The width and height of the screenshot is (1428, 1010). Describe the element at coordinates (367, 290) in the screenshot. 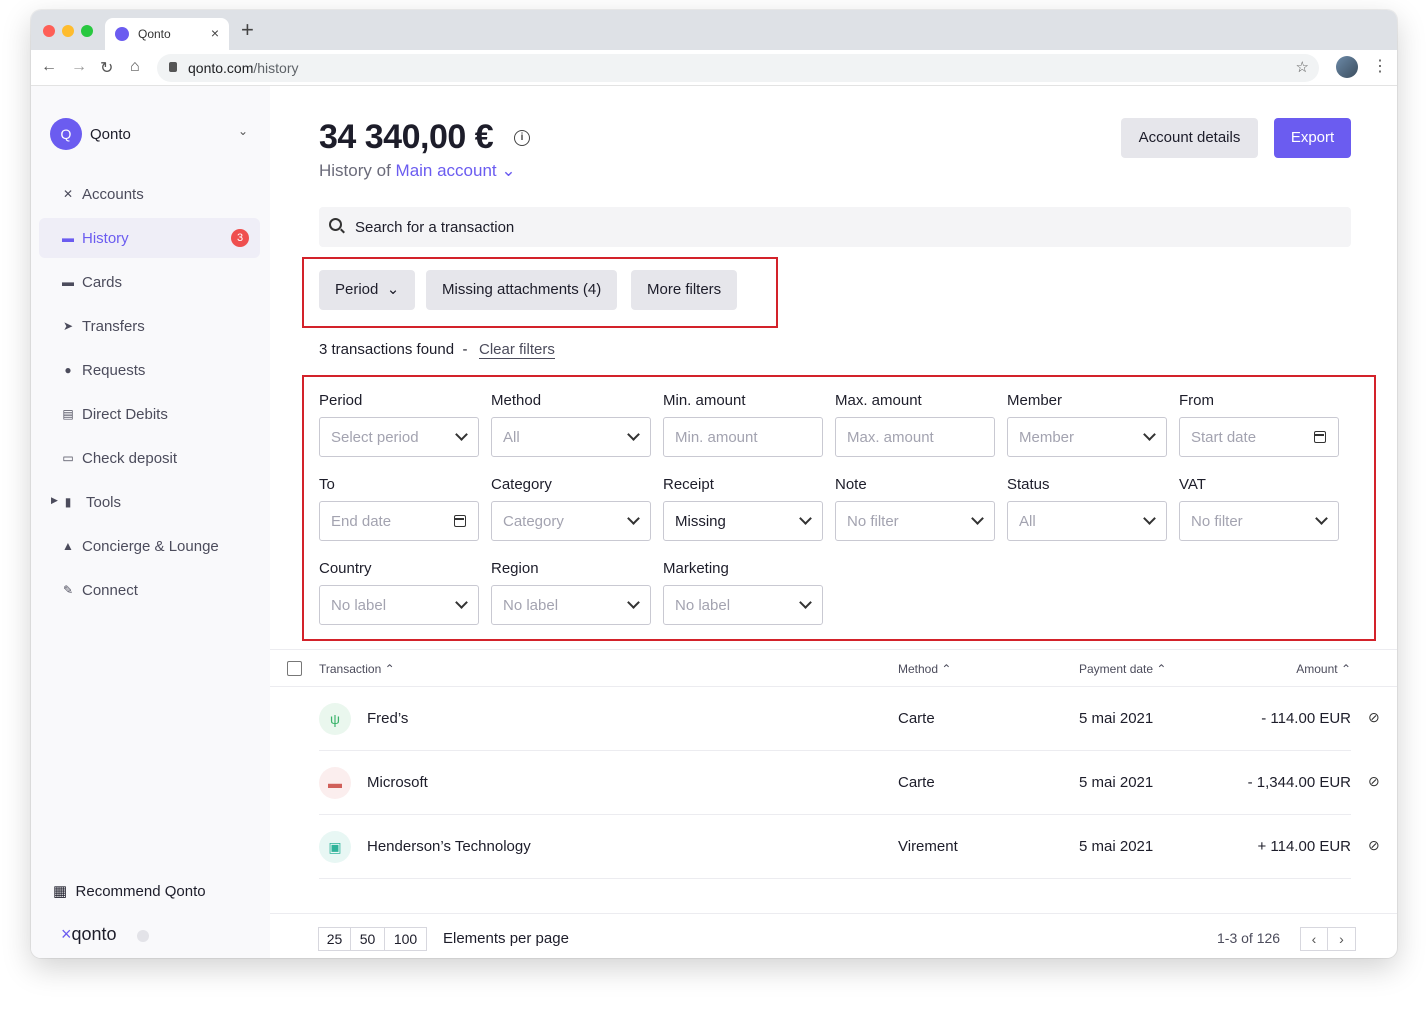

I see `period-filter-chip: Period ⌄` at that location.